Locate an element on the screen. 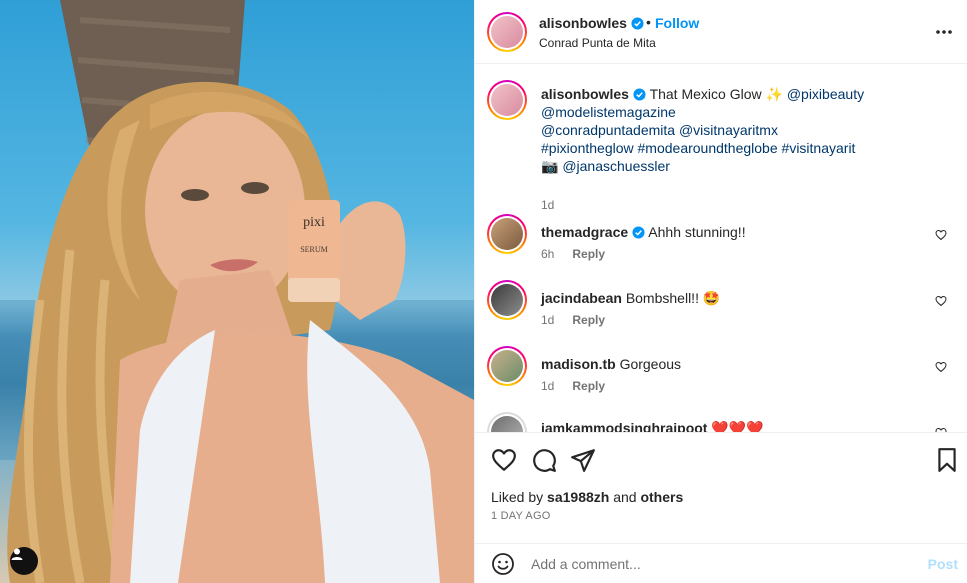 This screenshot has width=967, height=583. emoji-icon is located at coordinates (503, 564).